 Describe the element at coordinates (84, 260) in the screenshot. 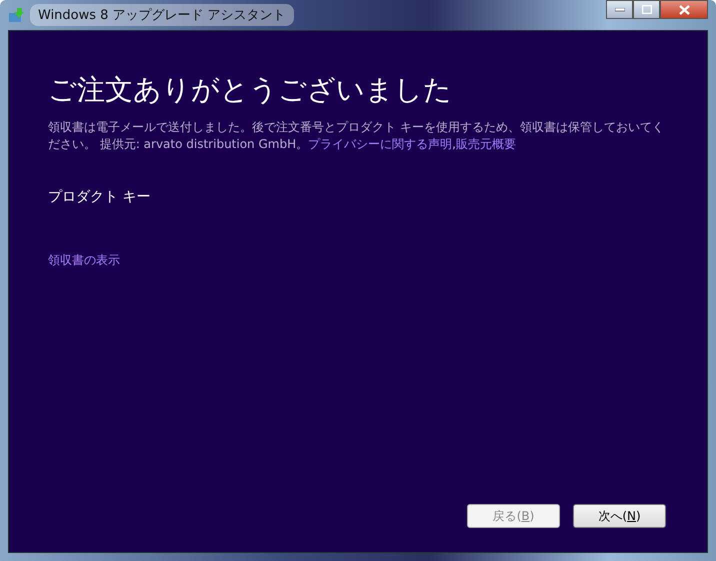

I see `view-receipt-link: 領収書の表示` at that location.